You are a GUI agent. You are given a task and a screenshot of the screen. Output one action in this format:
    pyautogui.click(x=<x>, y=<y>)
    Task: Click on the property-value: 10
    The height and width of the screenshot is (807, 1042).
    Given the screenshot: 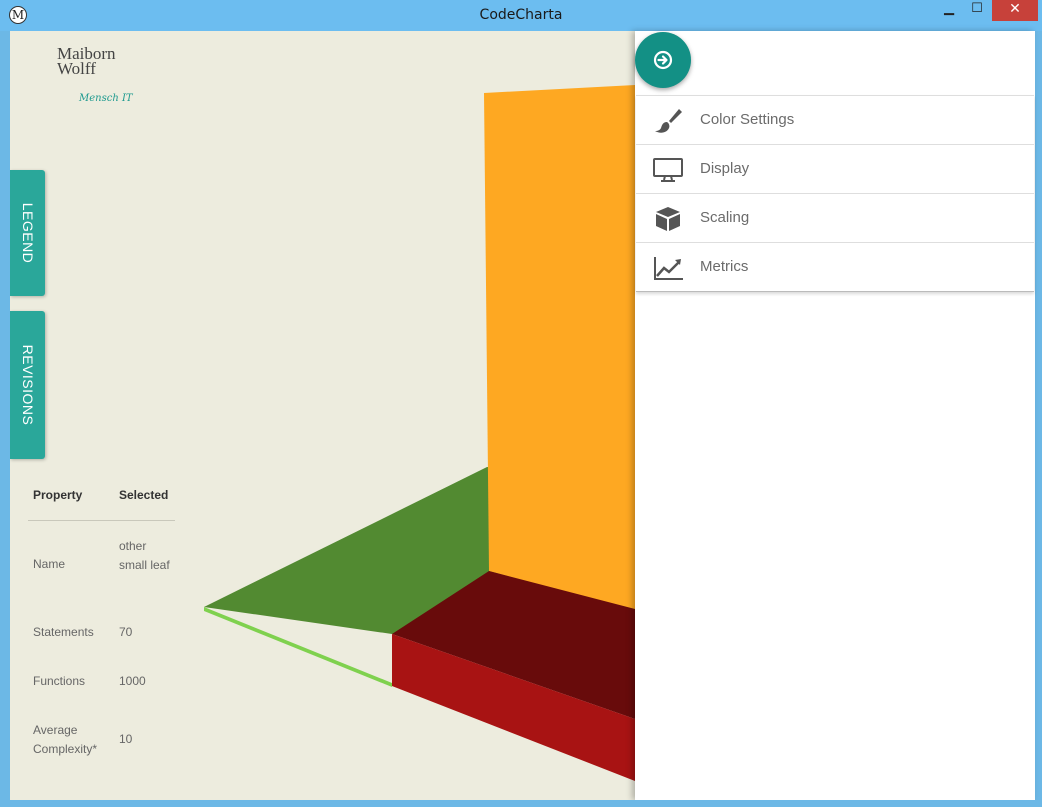 What is the action you would take?
    pyautogui.click(x=126, y=739)
    